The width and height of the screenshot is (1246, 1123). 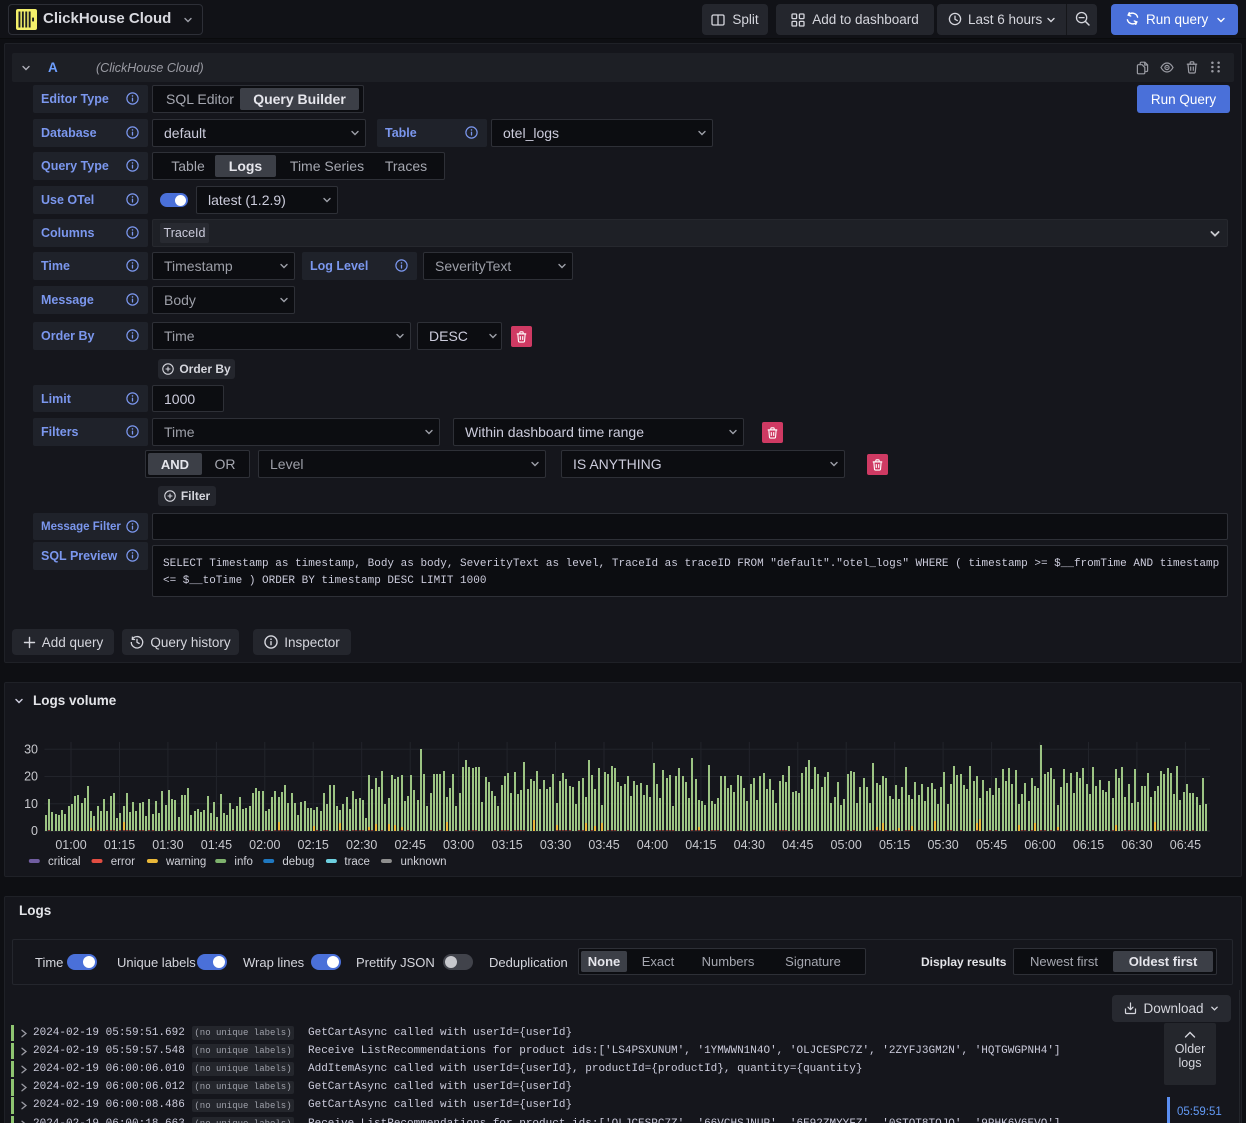 What do you see at coordinates (424, 862) in the screenshot?
I see `svg-text: unknown` at bounding box center [424, 862].